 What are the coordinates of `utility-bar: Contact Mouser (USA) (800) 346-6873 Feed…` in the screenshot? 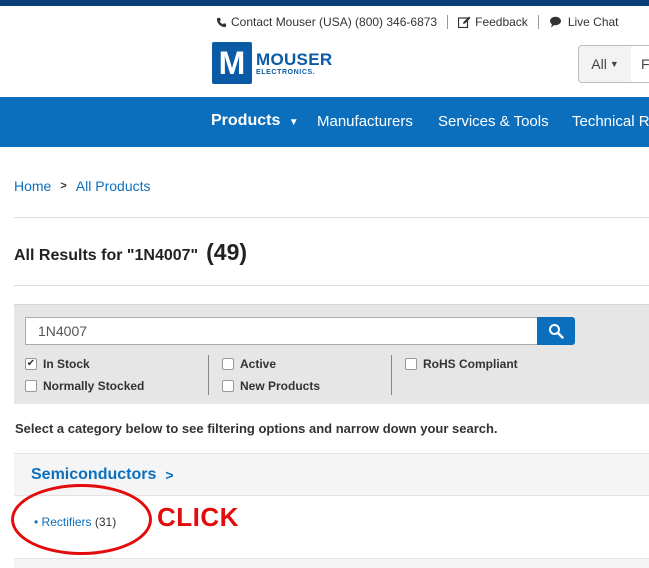 It's located at (417, 22).